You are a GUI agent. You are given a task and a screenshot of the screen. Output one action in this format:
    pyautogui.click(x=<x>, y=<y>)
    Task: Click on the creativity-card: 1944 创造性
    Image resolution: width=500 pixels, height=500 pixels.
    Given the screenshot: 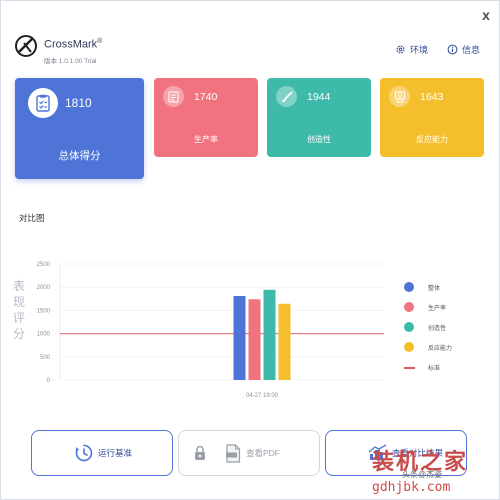 What is the action you would take?
    pyautogui.click(x=319, y=117)
    